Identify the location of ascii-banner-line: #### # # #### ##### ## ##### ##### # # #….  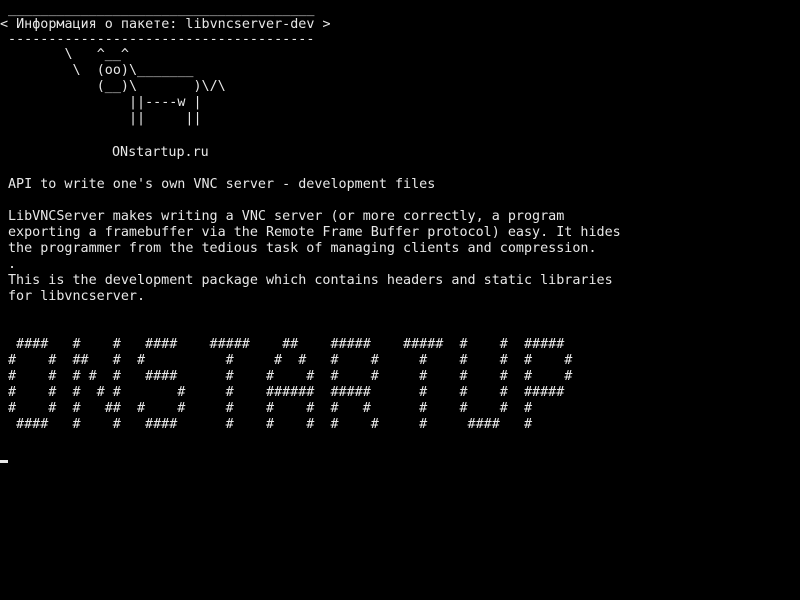
(286, 344).